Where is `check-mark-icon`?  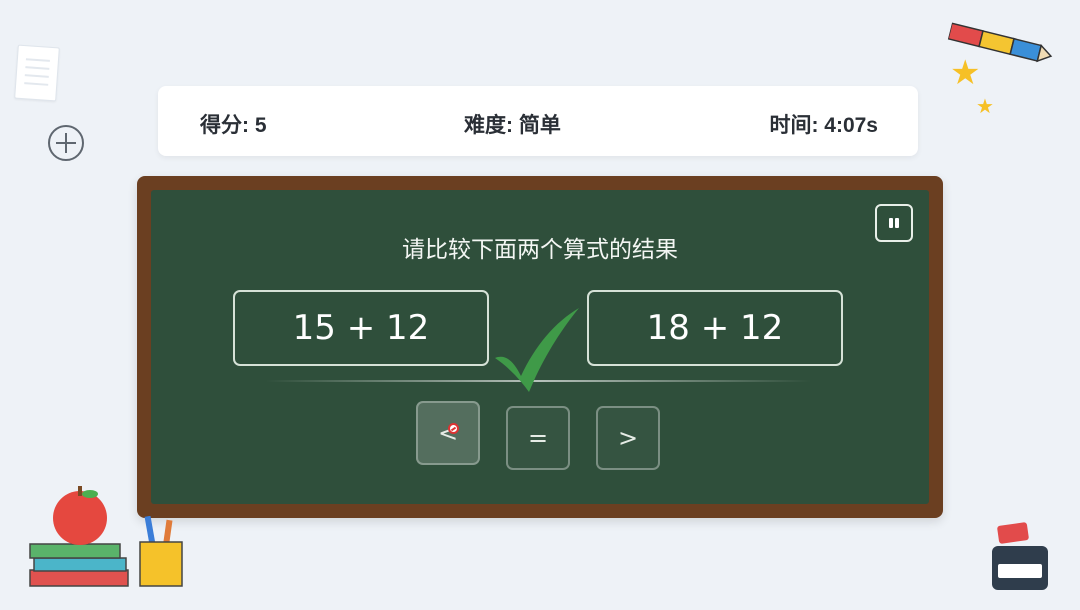
check-mark-icon is located at coordinates (537, 350).